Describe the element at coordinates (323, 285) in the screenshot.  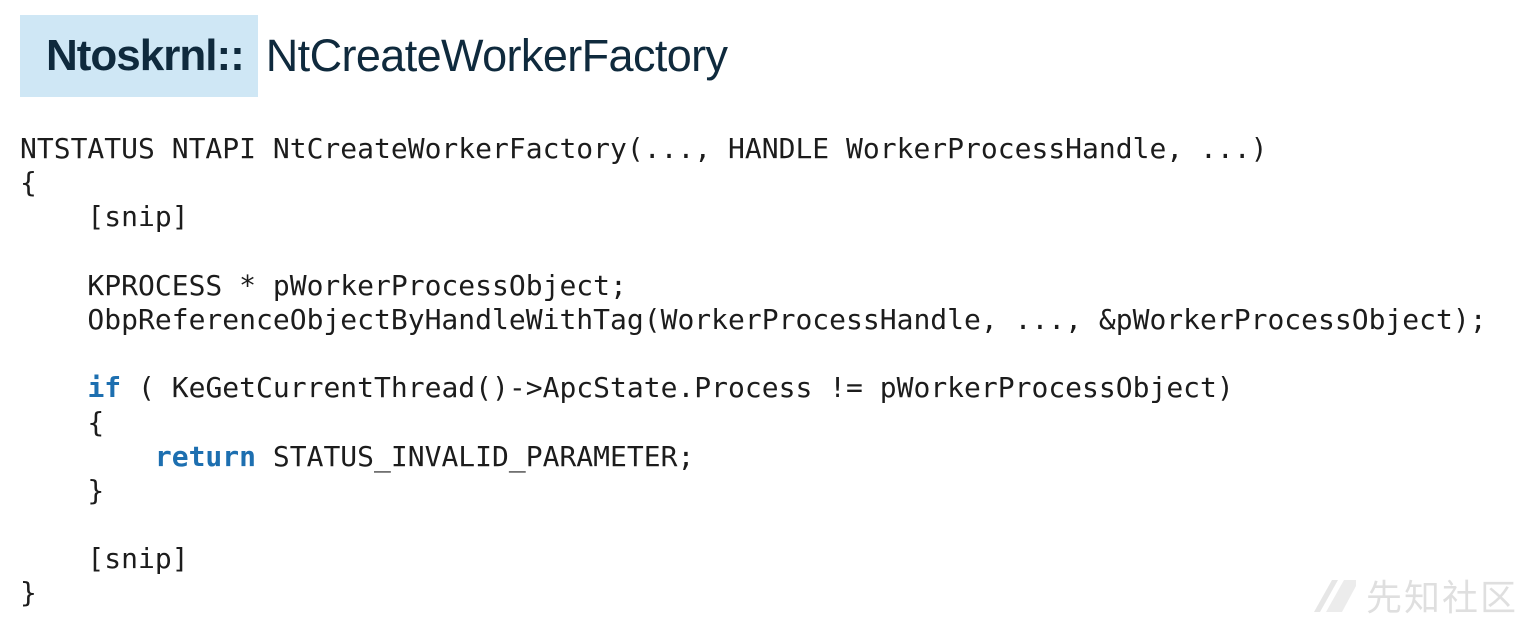
I see `code-text: KPROCESS * pWorkerProcessObject;` at that location.